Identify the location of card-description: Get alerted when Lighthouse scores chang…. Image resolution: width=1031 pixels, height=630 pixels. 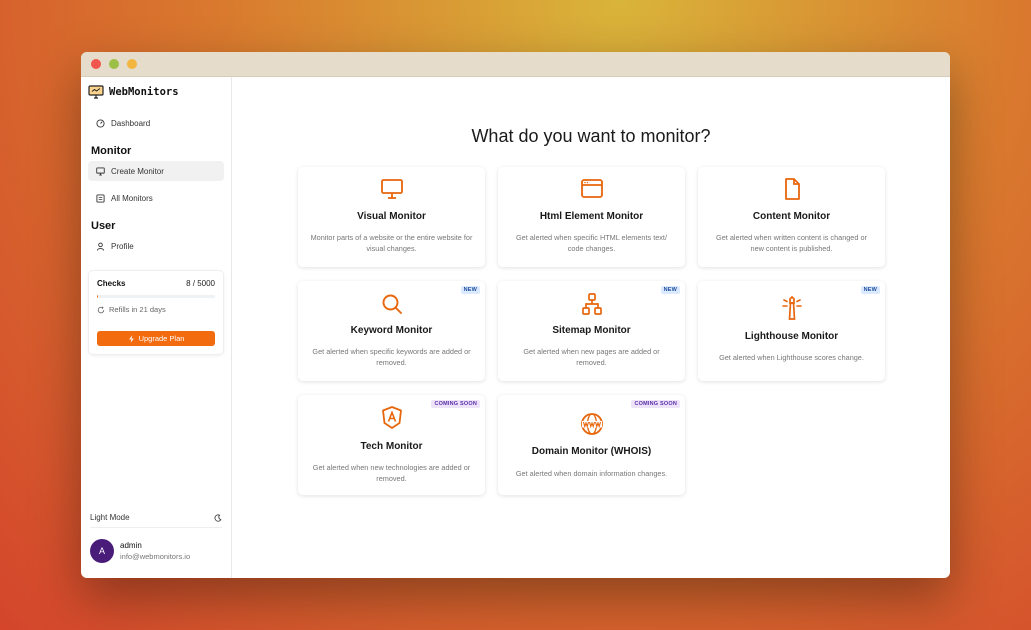
(791, 357).